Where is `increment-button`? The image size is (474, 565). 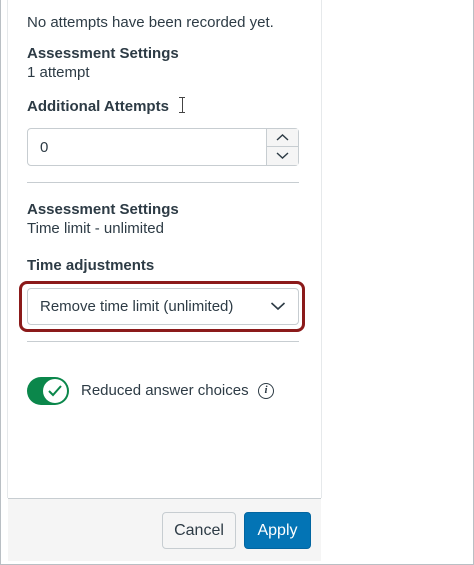 increment-button is located at coordinates (282, 138).